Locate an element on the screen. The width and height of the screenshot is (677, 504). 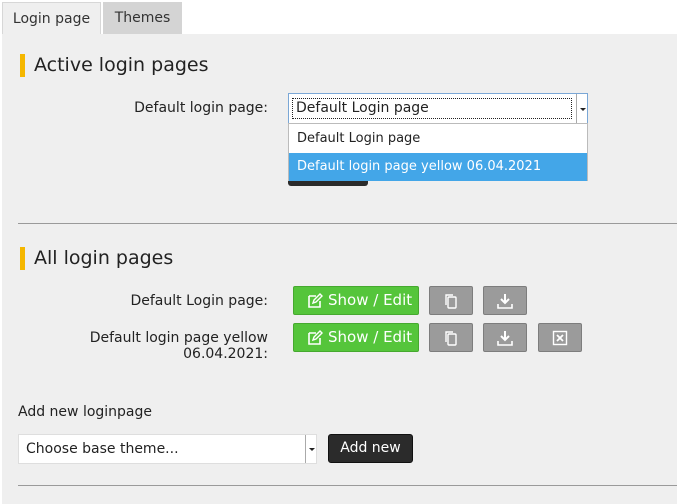
default-login-page-label: Default login page: is located at coordinates (201, 108).